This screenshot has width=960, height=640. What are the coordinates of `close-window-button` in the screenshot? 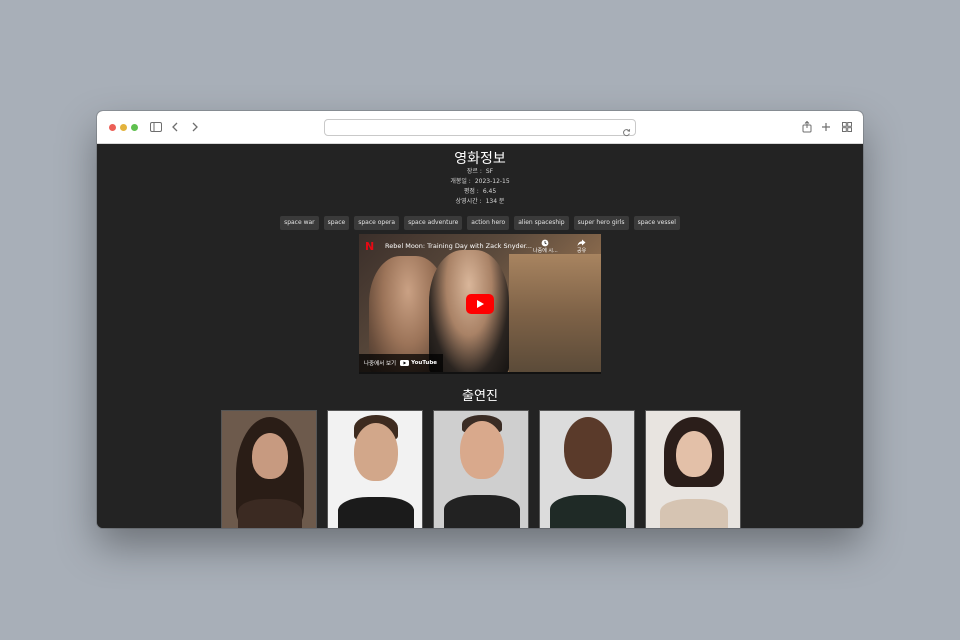 It's located at (112, 127).